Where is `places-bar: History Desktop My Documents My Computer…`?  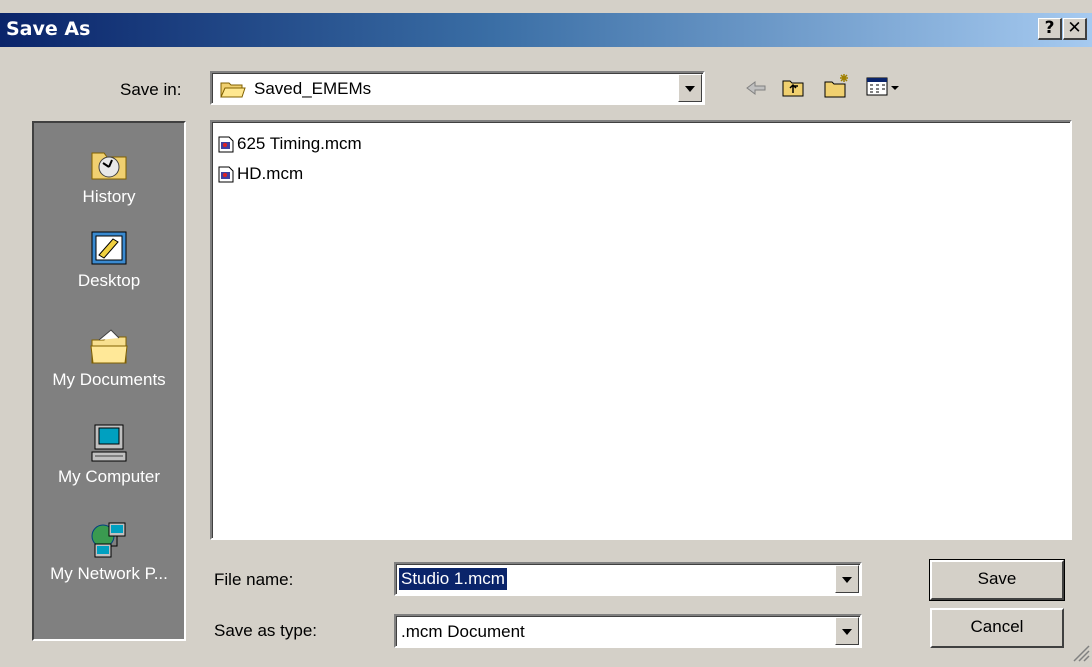 places-bar: History Desktop My Documents My Computer… is located at coordinates (109, 381).